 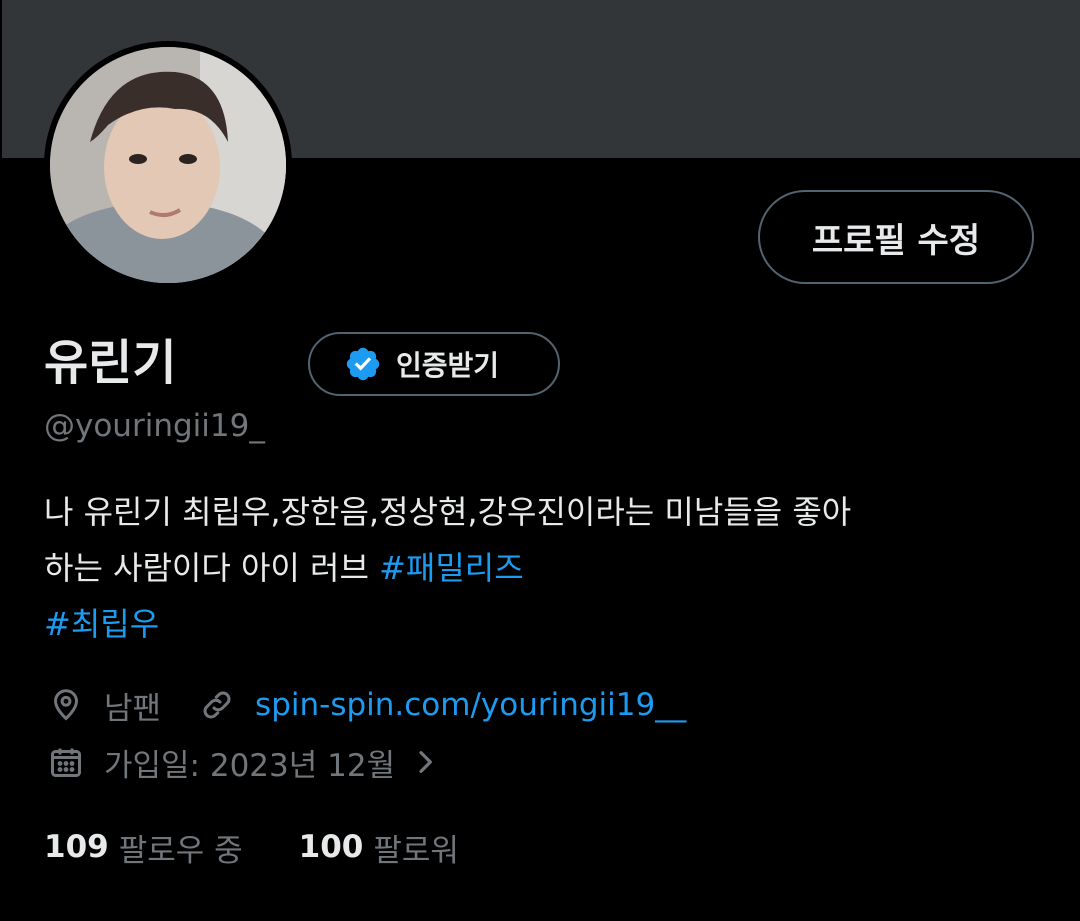 What do you see at coordinates (544, 624) in the screenshot?
I see `hashtag-link: #최립우` at bounding box center [544, 624].